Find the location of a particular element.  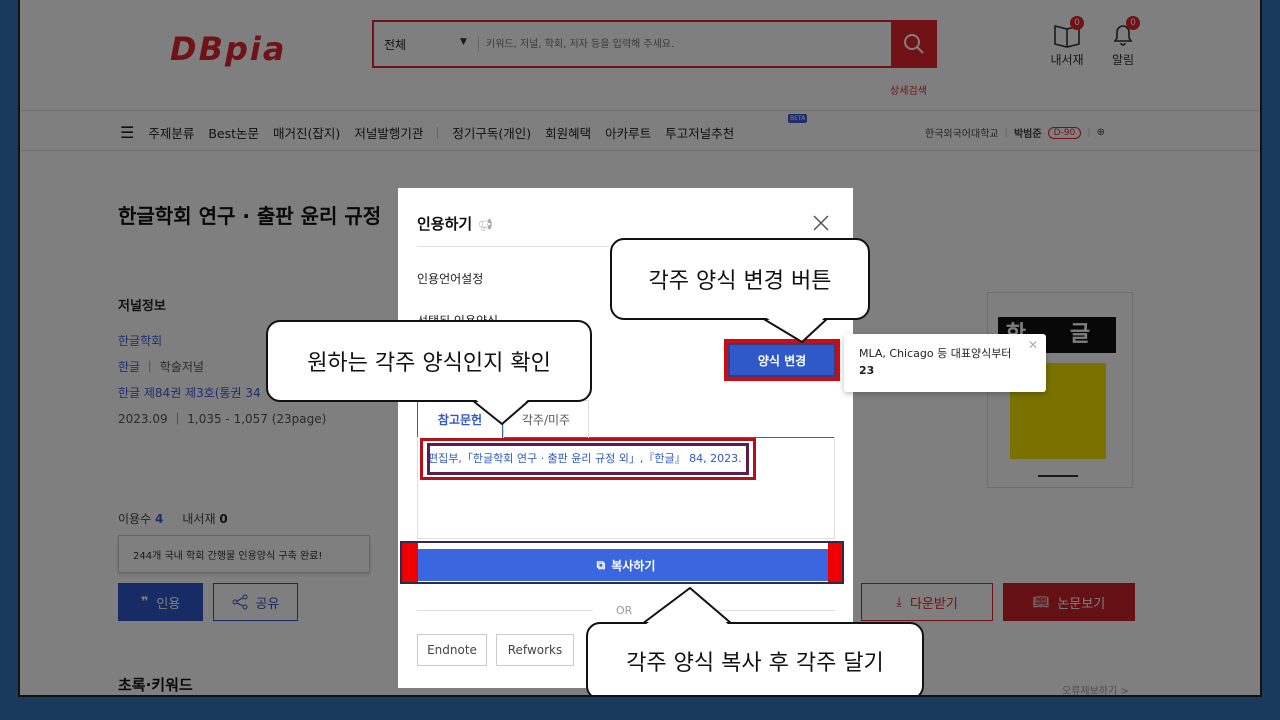

copy-highlight-frame is located at coordinates (622, 562).